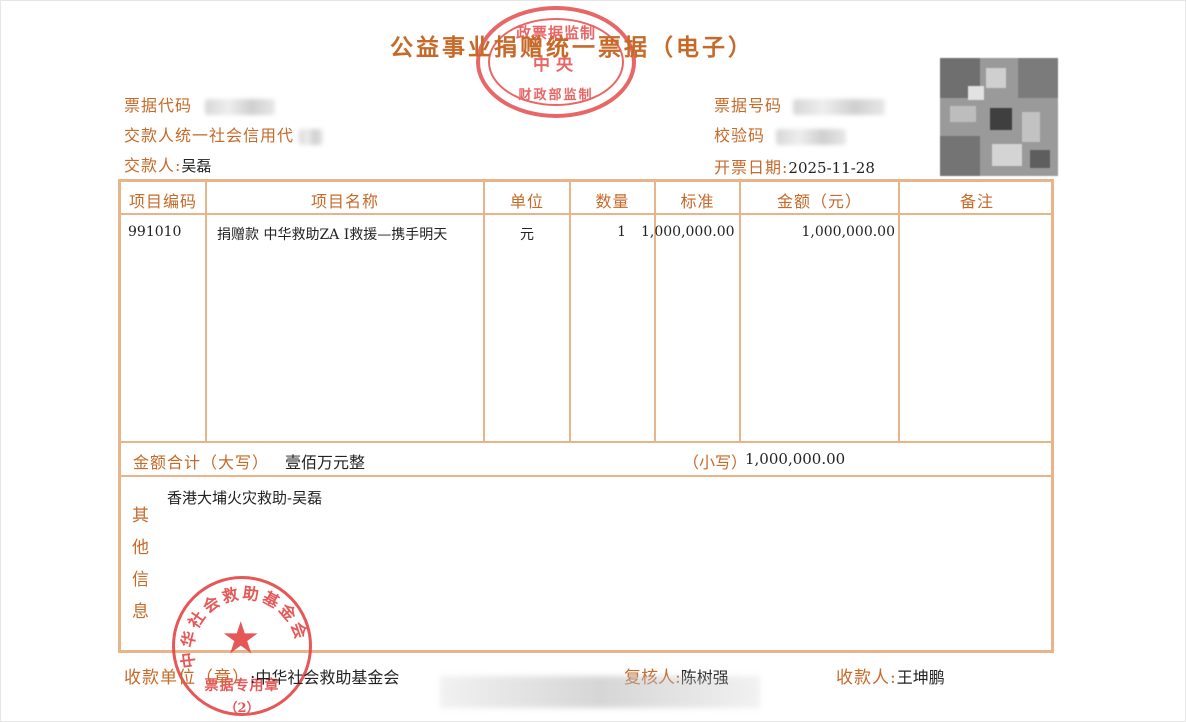  What do you see at coordinates (245, 498) in the screenshot?
I see `other-info-value: 香港大埔火灾救助-吴磊` at bounding box center [245, 498].